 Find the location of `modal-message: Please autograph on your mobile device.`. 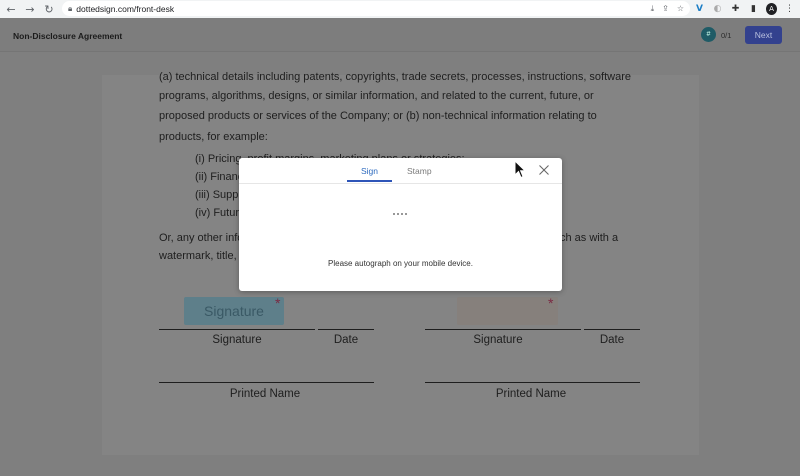

modal-message: Please autograph on your mobile device. is located at coordinates (400, 263).